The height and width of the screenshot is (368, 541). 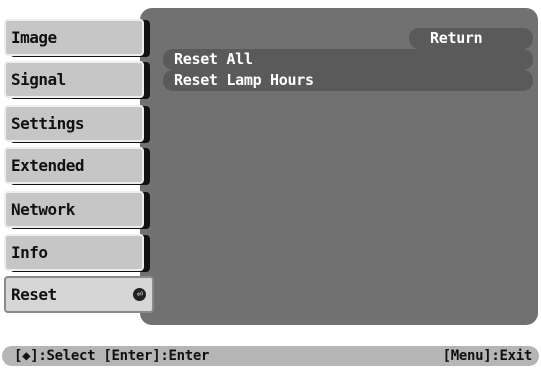 What do you see at coordinates (48, 123) in the screenshot?
I see `sidebar-item-label: Settings` at bounding box center [48, 123].